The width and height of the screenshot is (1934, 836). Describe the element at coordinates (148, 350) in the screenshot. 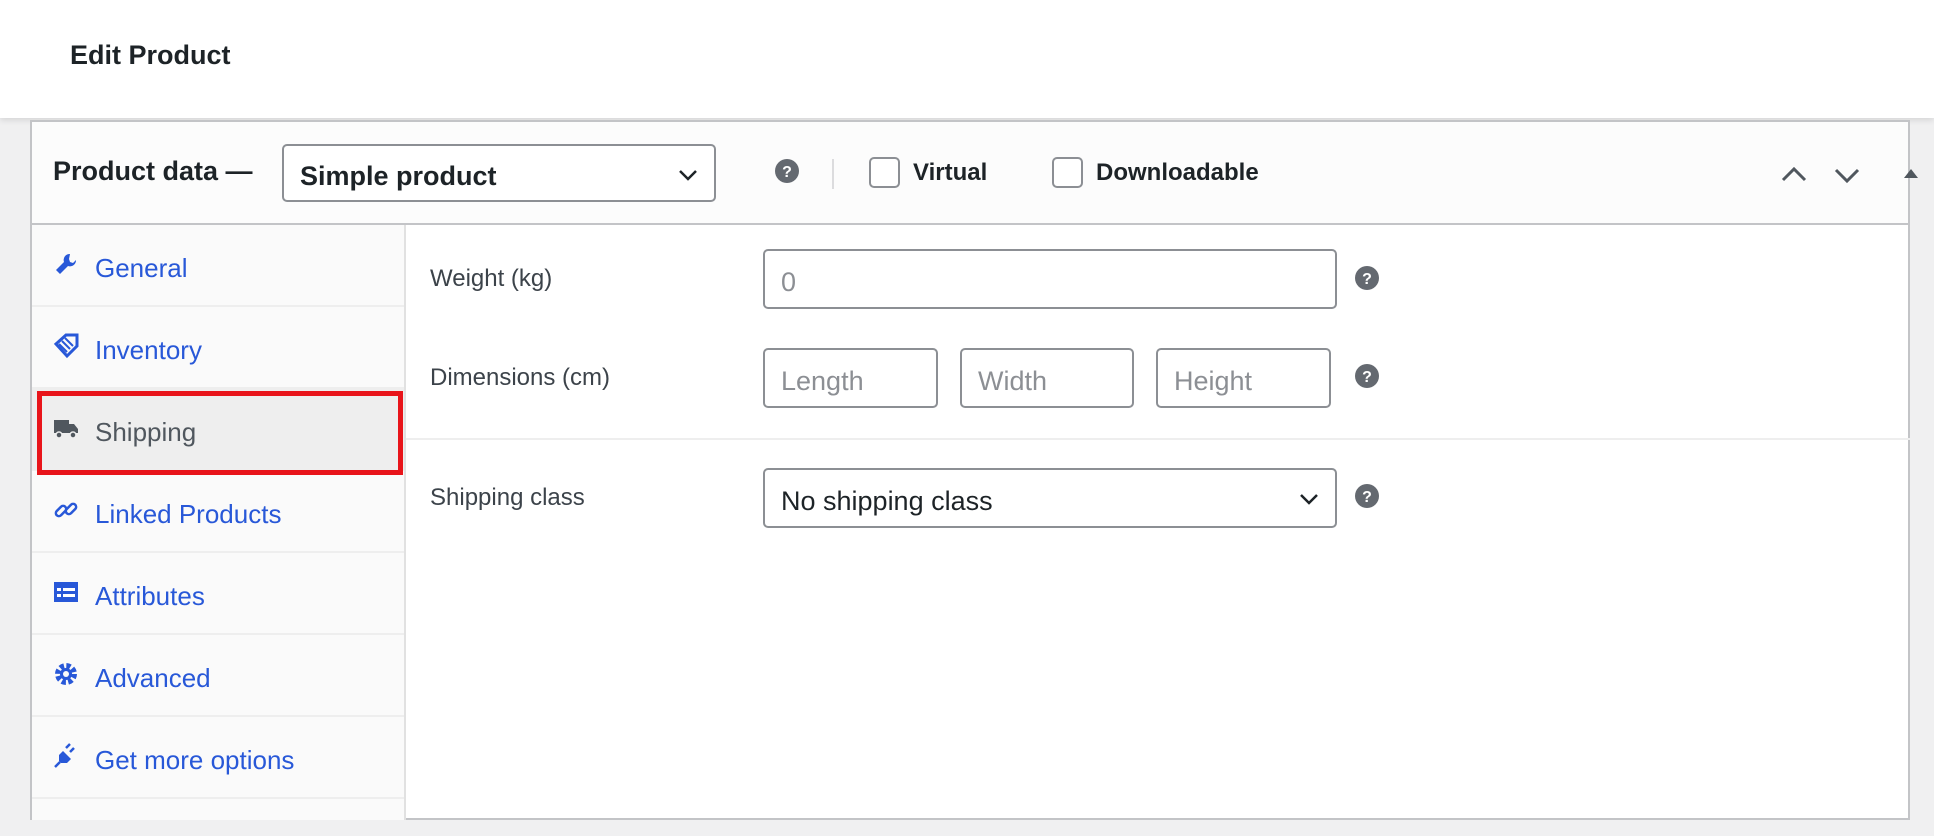

I see `tab-inventory-label: Inventory` at that location.